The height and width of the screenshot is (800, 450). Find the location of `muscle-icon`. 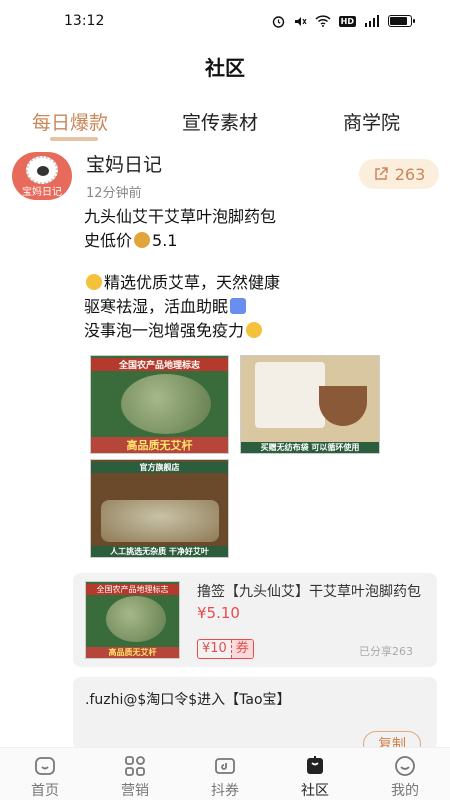

muscle-icon is located at coordinates (254, 330).